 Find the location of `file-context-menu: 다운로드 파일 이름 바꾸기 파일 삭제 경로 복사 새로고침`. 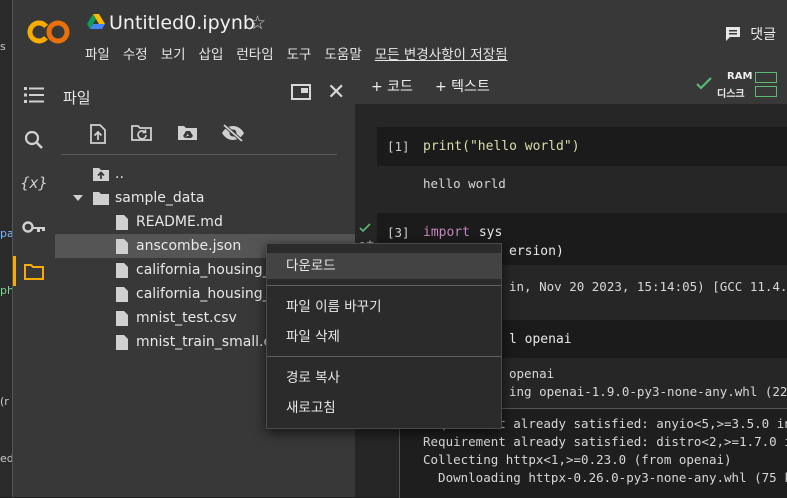

file-context-menu: 다운로드 파일 이름 바꾸기 파일 삭제 경로 복사 새로고침 is located at coordinates (384, 336).